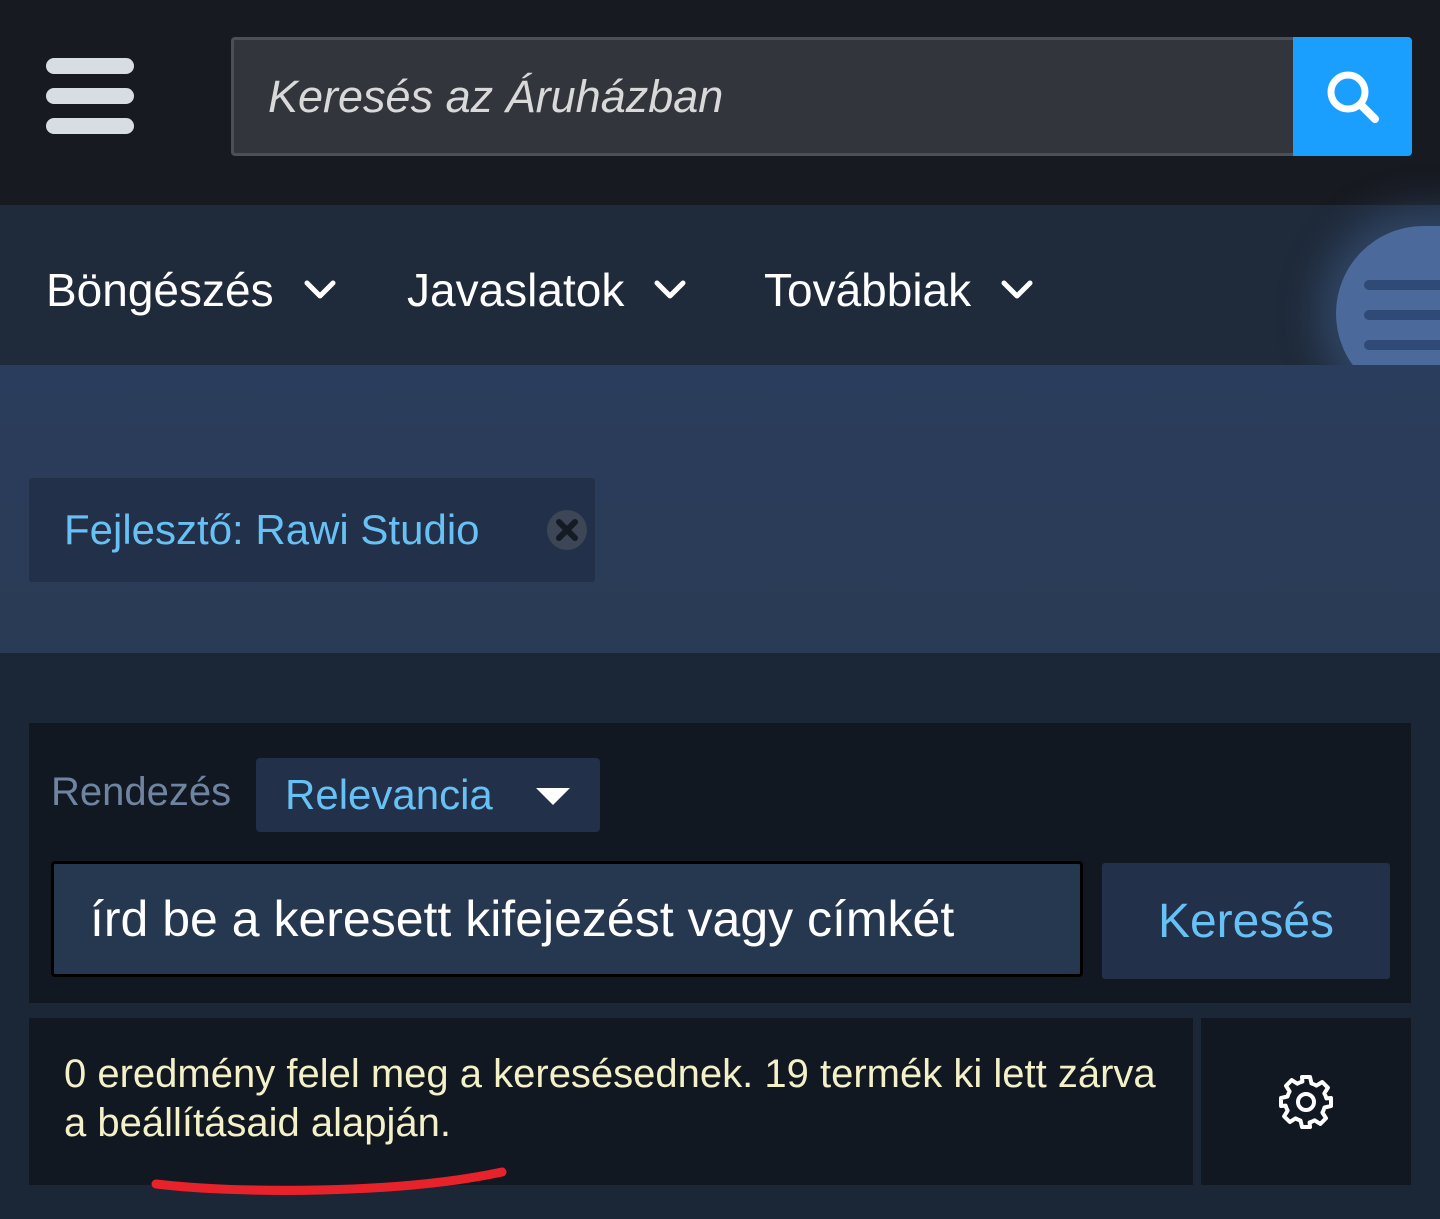 This screenshot has width=1440, height=1219. I want to click on search-icon, so click(1353, 97).